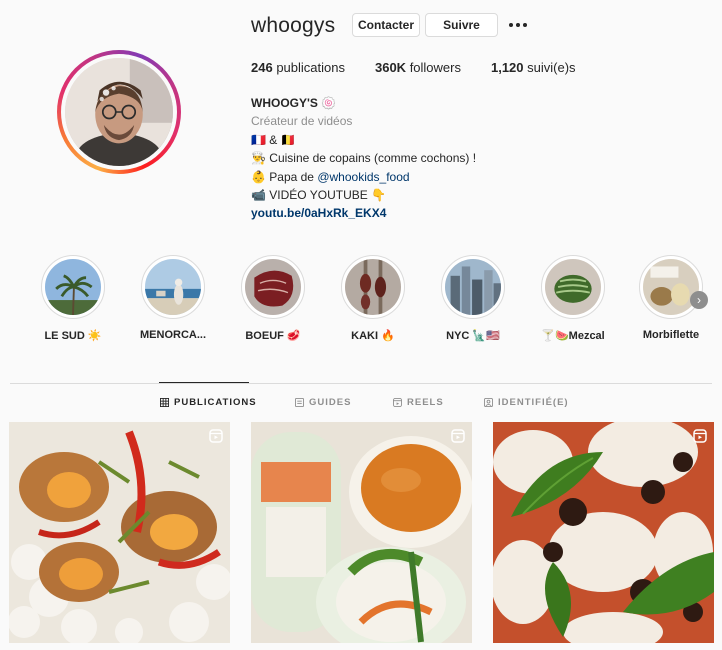 This screenshot has height=650, width=722. What do you see at coordinates (363, 213) in the screenshot?
I see `bio-external-link: youtu.be/0aHxRk_EKX4` at bounding box center [363, 213].